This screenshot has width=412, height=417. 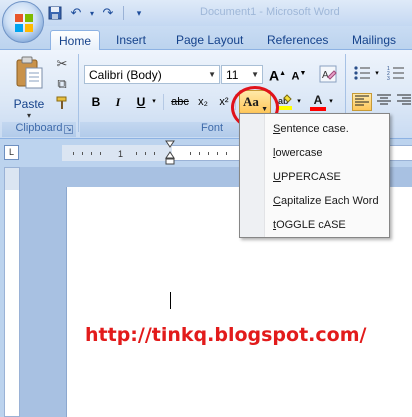 I want to click on bullets-dropdown-icon: ▾, so click(x=377, y=74).